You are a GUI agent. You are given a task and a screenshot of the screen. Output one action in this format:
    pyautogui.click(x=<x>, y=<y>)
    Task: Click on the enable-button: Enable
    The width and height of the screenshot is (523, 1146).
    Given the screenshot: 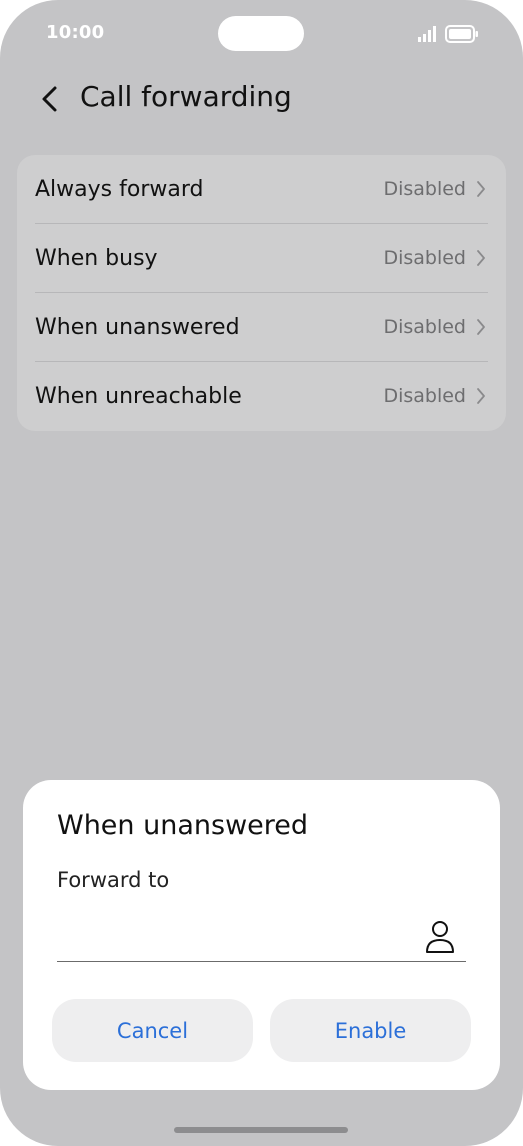 What is the action you would take?
    pyautogui.click(x=370, y=1030)
    